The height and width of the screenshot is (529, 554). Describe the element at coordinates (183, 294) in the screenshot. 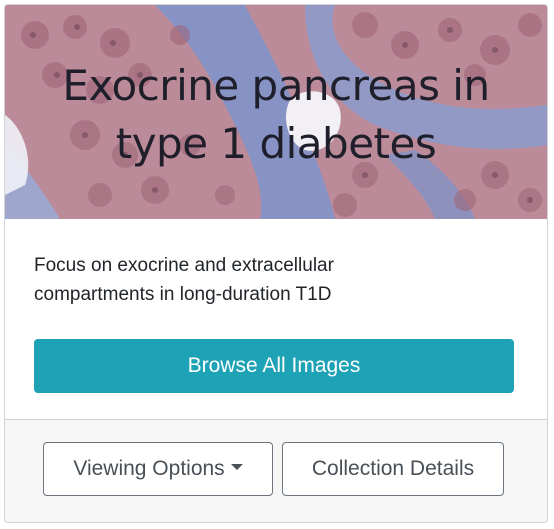

I see `collection-description-line2: compartments in long-duration T1D` at that location.